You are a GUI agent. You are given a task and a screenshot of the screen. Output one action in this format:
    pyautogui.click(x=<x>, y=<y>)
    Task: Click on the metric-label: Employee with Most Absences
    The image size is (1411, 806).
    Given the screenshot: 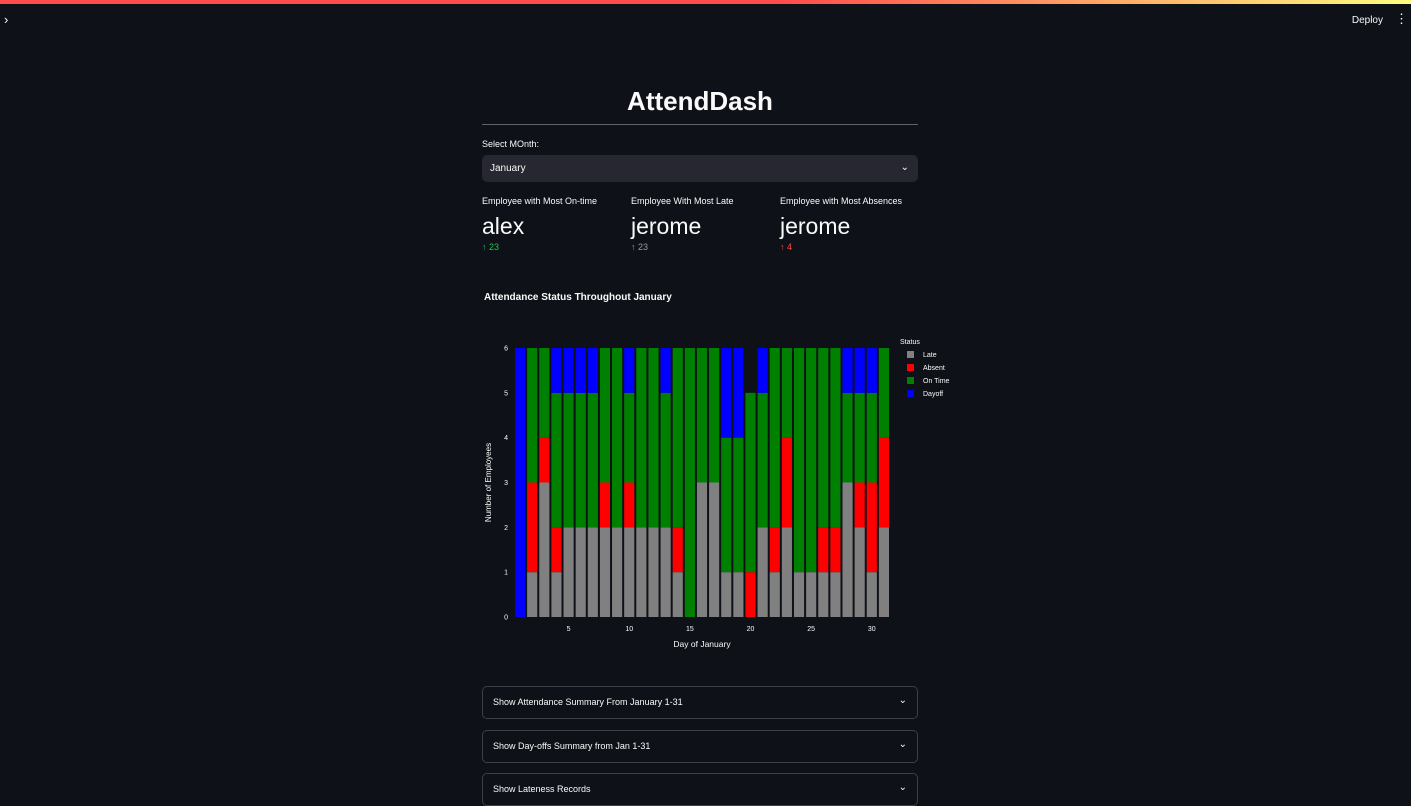 What is the action you would take?
    pyautogui.click(x=841, y=201)
    